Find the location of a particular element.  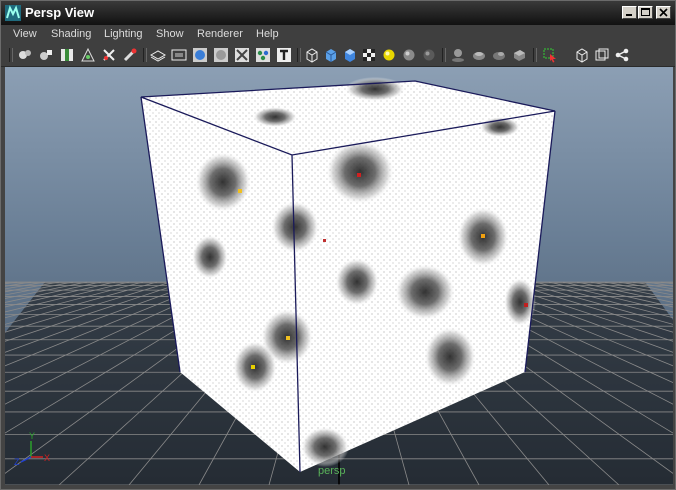

menu-lighting: Lighting is located at coordinates (123, 34).